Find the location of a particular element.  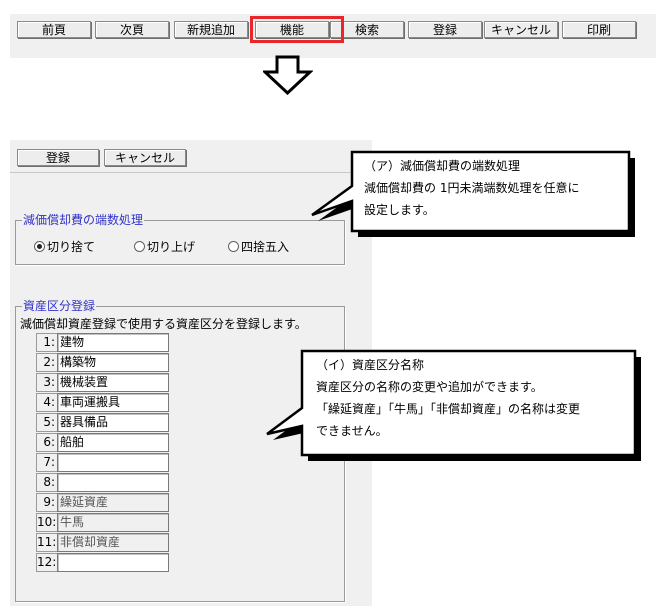

callout-b-title: （イ）資産区分名称 is located at coordinates (370, 365).